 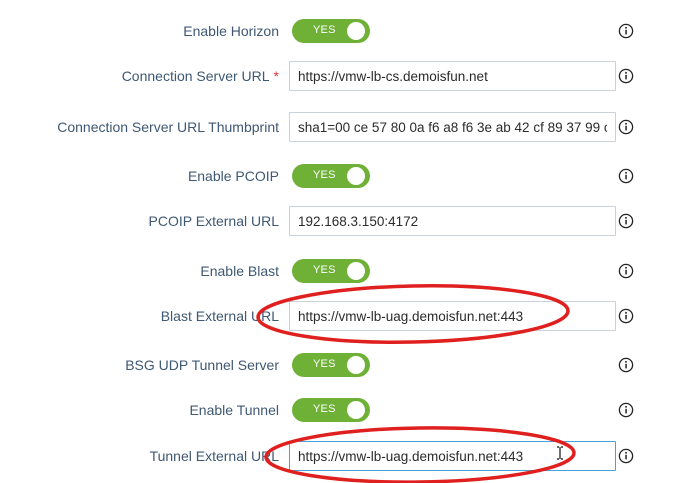 I want to click on connection-server-url-input, so click(x=452, y=76).